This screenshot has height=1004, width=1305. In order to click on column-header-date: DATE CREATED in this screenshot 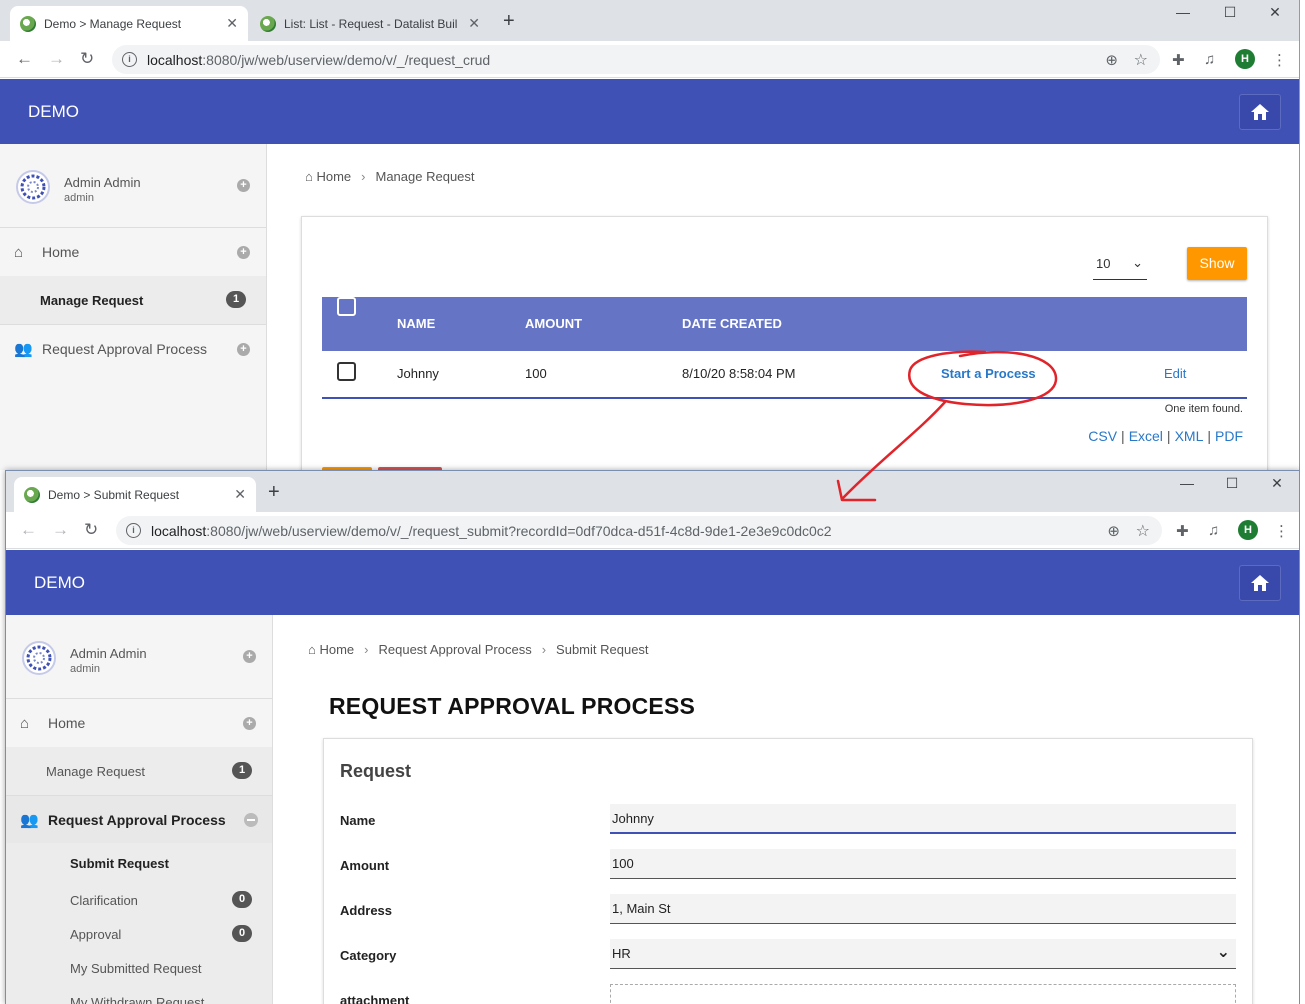, I will do `click(732, 324)`.